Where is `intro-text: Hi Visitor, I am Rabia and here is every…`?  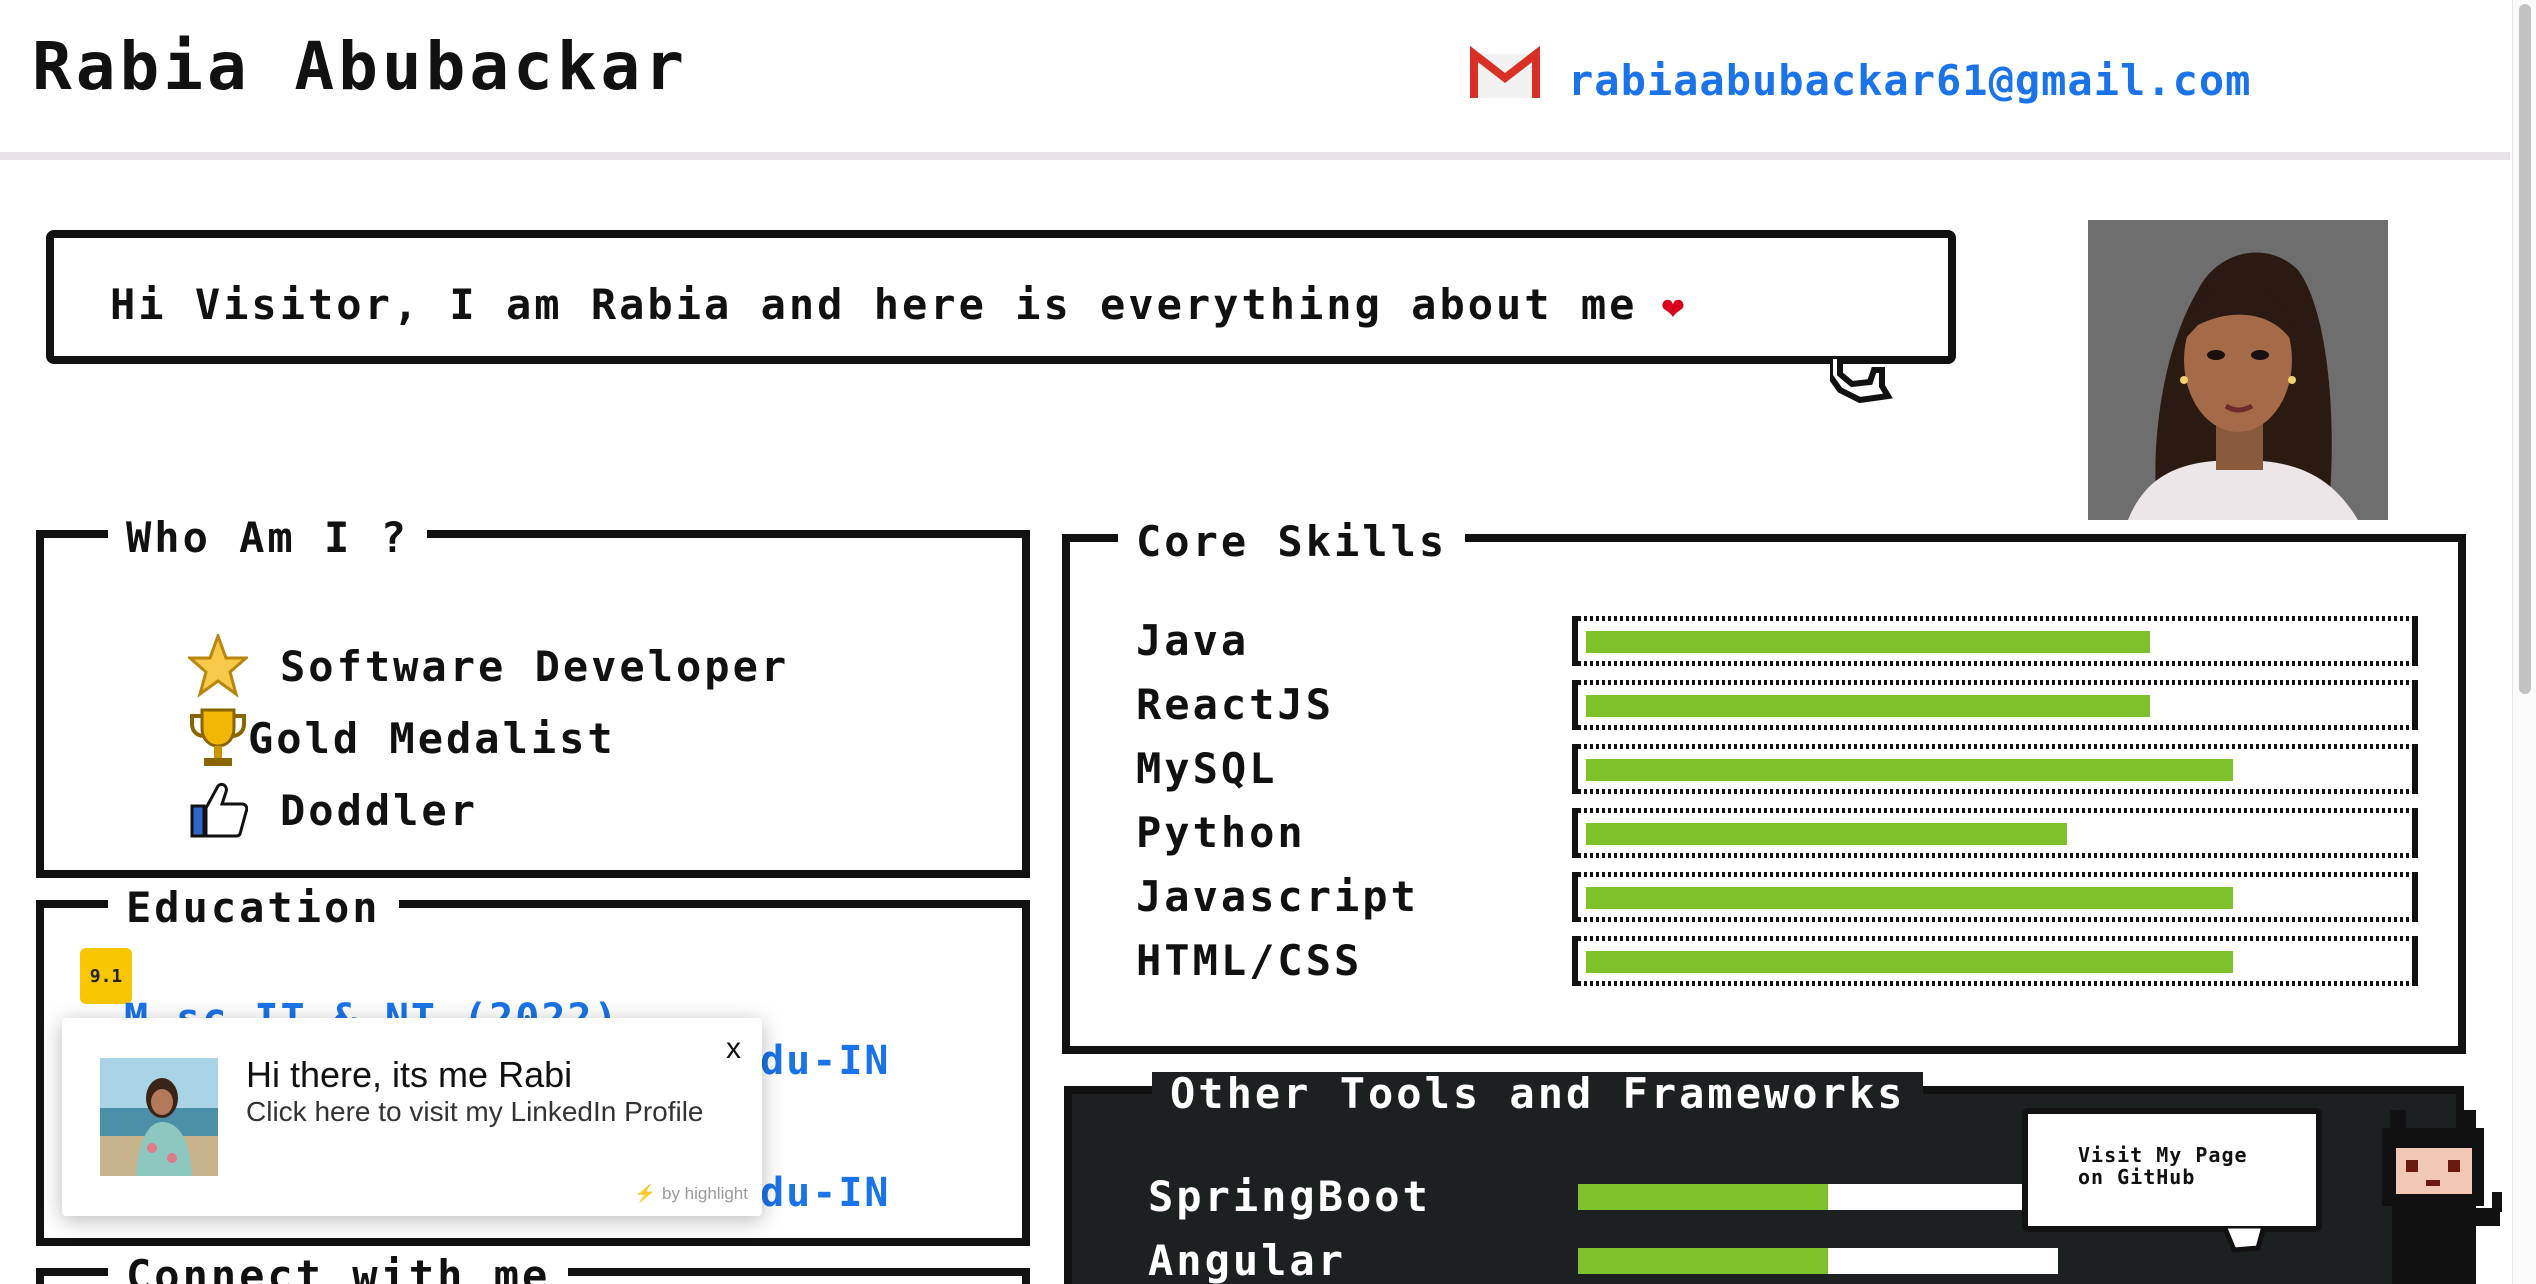 intro-text: Hi Visitor, I am Rabia and here is every… is located at coordinates (874, 304).